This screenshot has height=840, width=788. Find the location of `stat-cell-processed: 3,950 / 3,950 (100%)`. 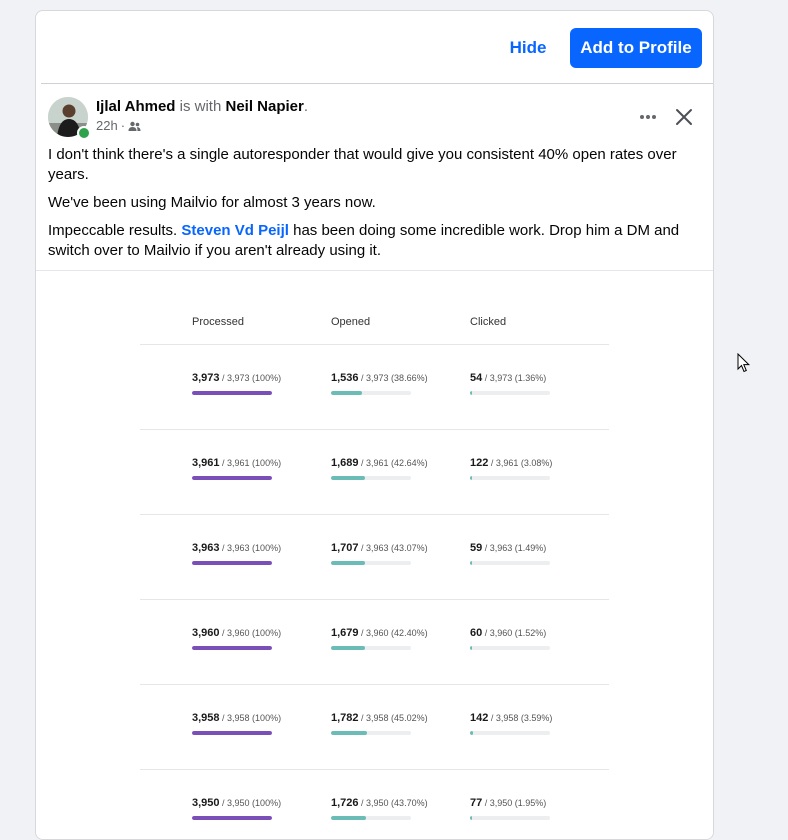

stat-cell-processed: 3,950 / 3,950 (100%) is located at coordinates (236, 803).